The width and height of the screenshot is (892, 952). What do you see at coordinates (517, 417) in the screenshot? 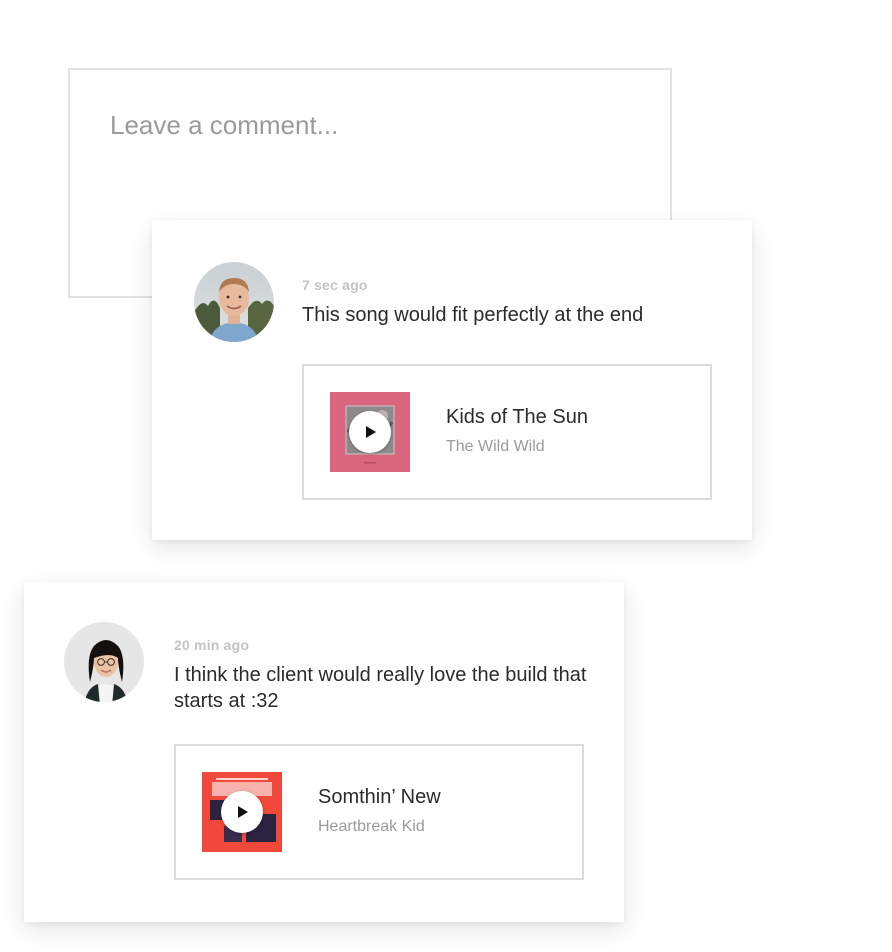
I see `track-title: Kids of The Sun` at bounding box center [517, 417].